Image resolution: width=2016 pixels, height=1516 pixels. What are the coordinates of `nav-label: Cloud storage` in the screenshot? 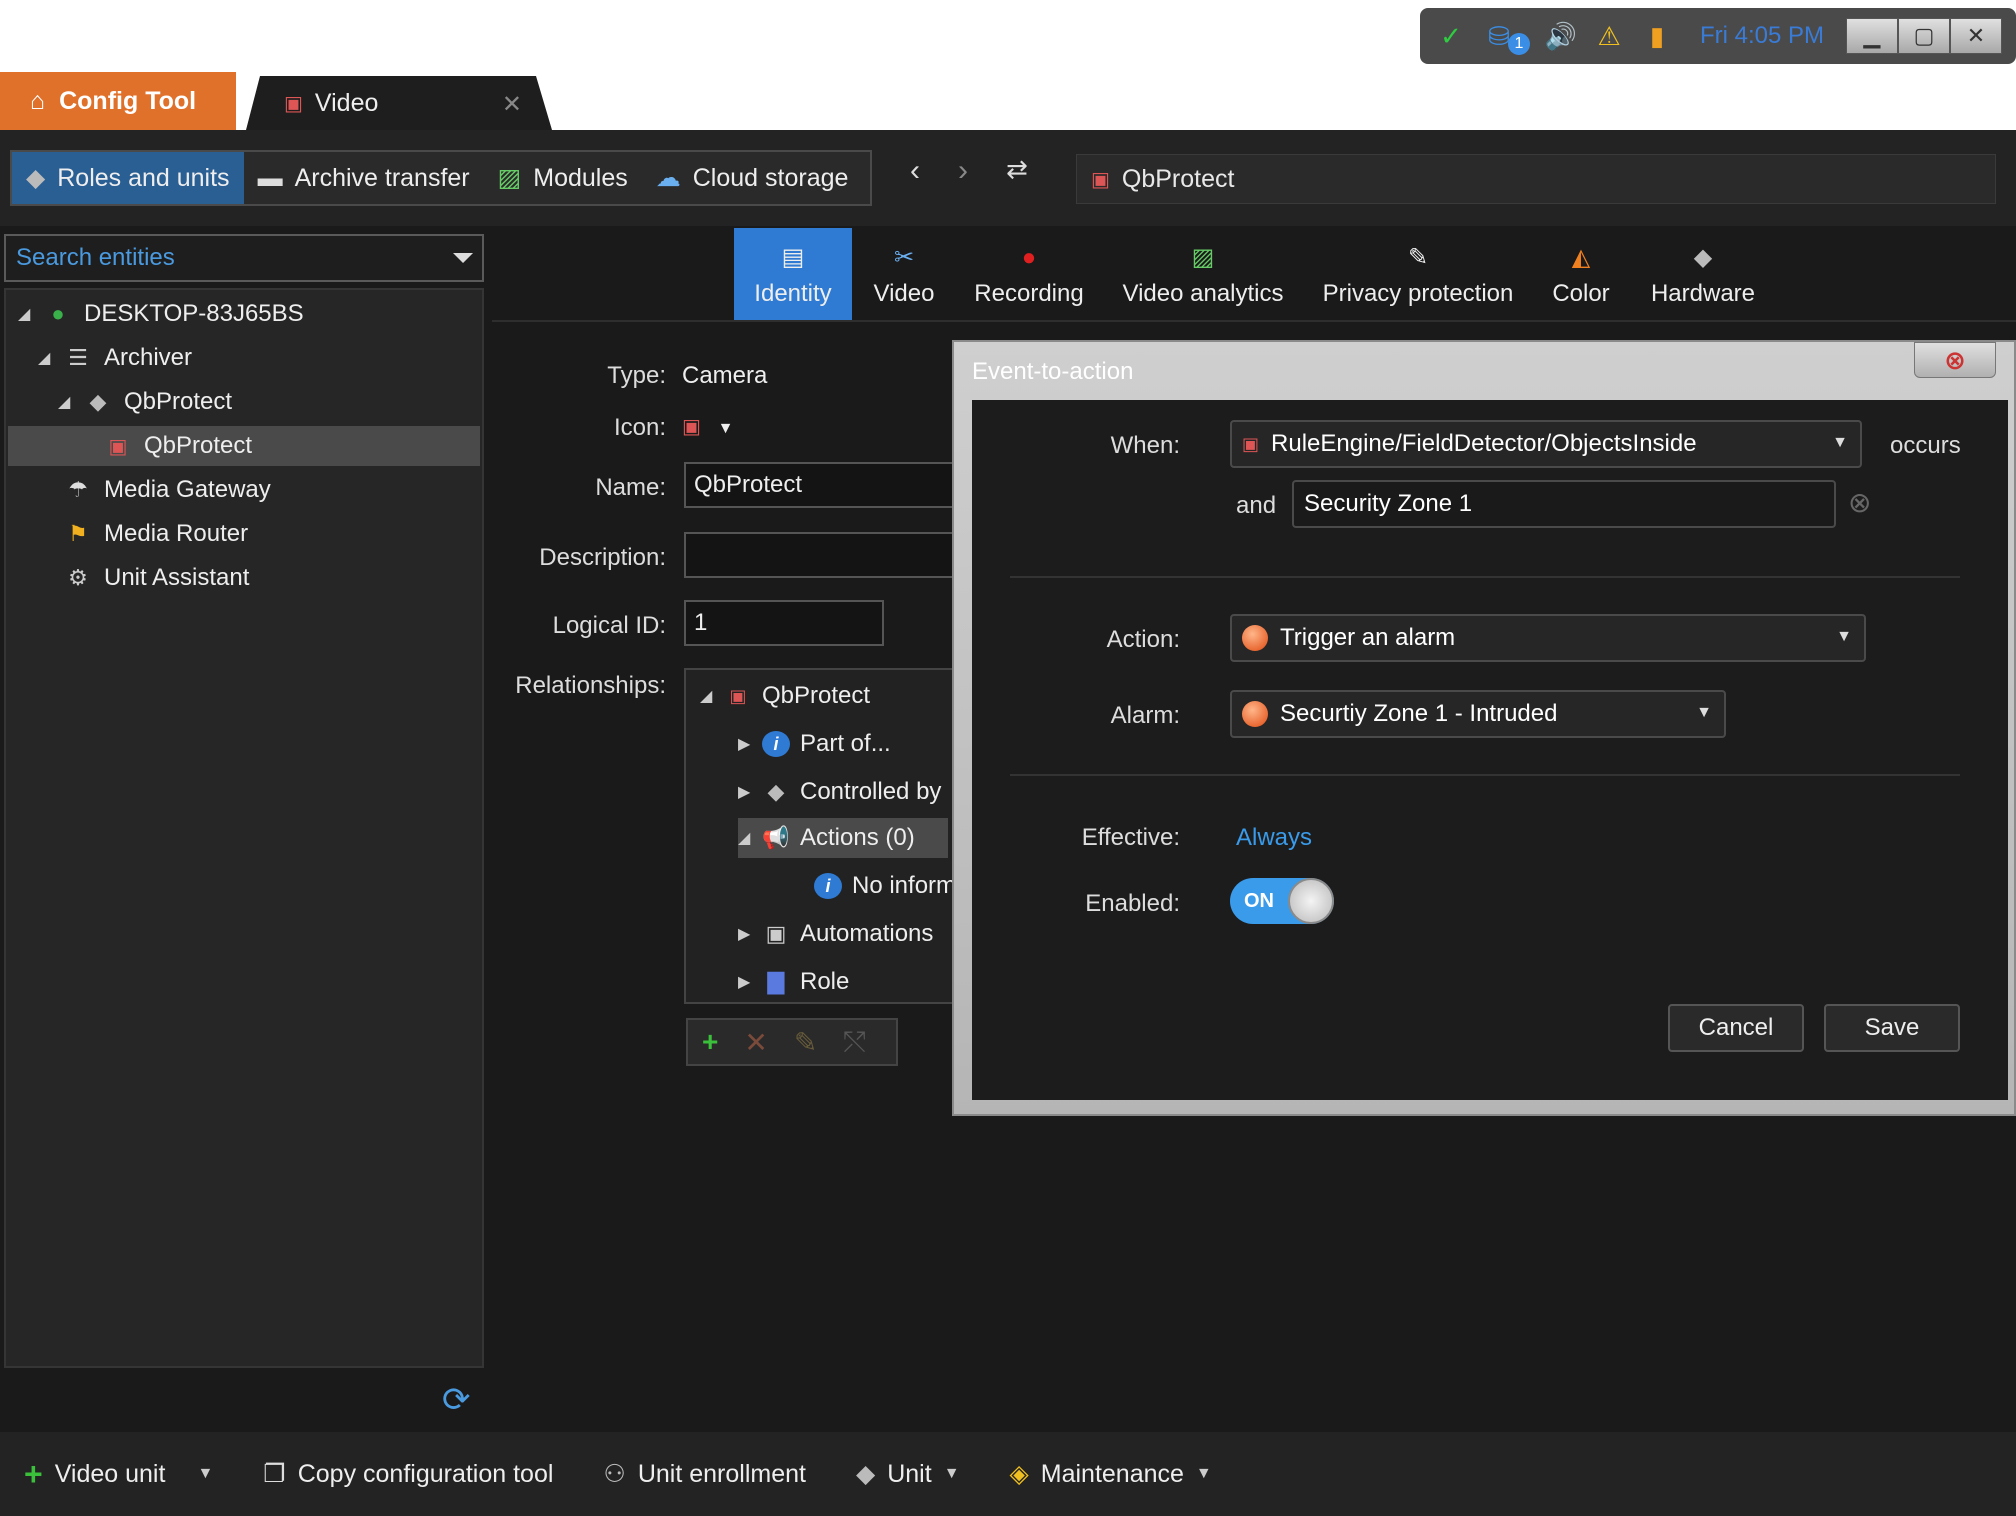 It's located at (770, 177).